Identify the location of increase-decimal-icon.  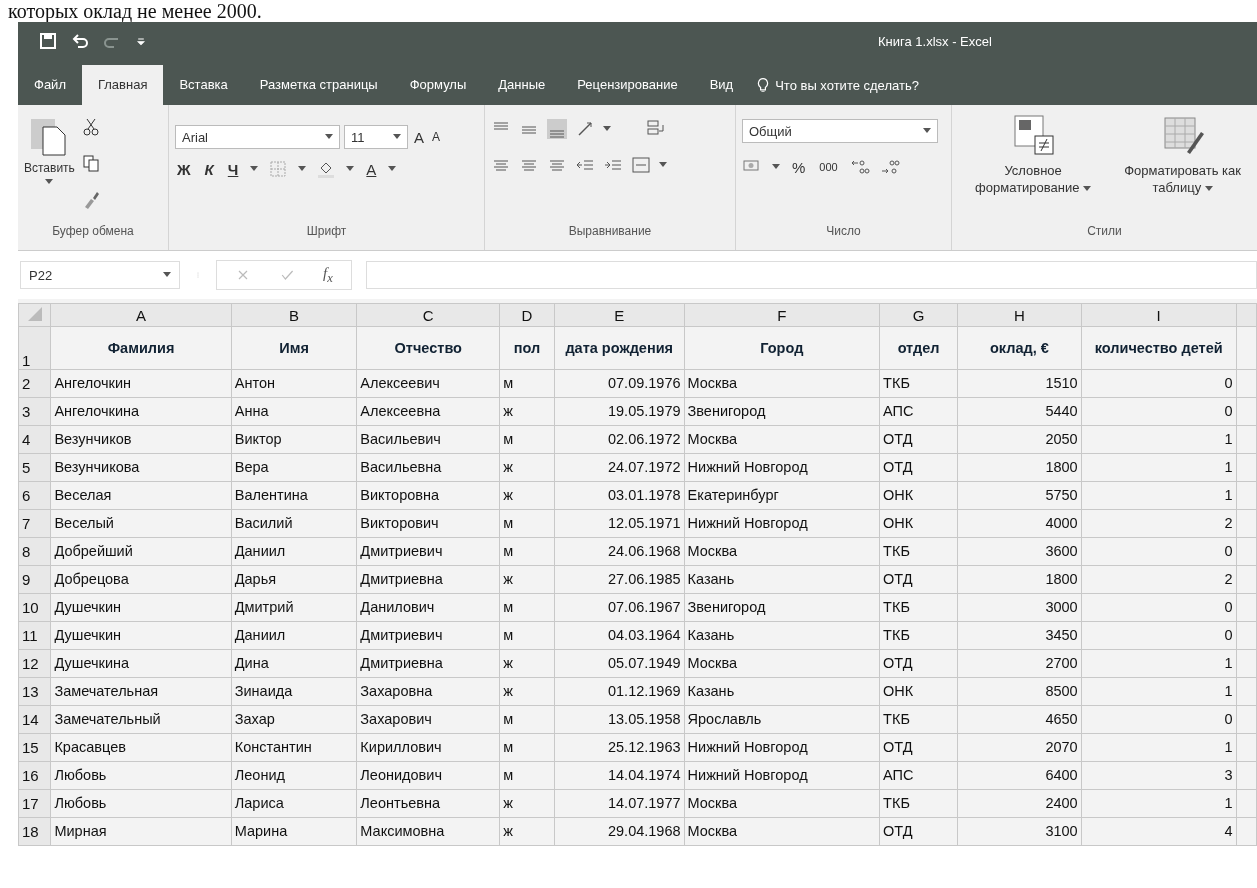
(859, 167).